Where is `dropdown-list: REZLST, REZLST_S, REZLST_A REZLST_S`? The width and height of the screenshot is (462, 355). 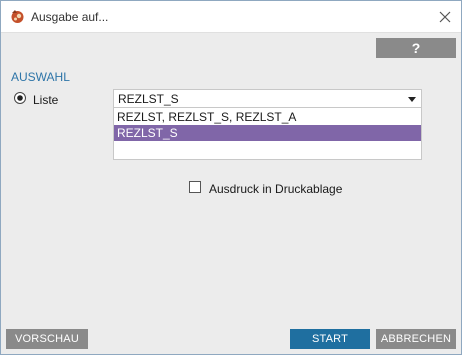
dropdown-list: REZLST, REZLST_S, REZLST_A REZLST_S is located at coordinates (267, 134).